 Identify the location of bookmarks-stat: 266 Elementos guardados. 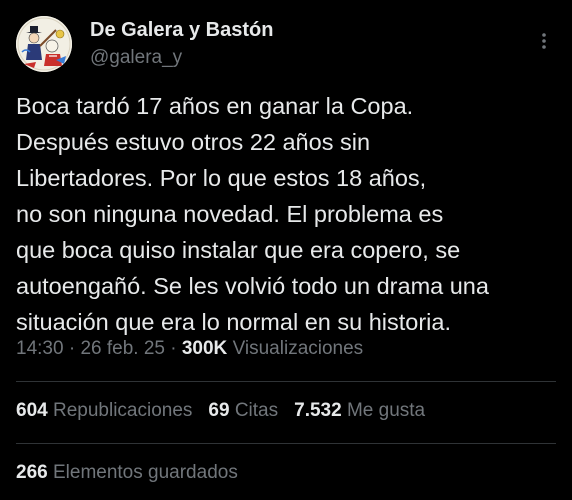
(127, 473).